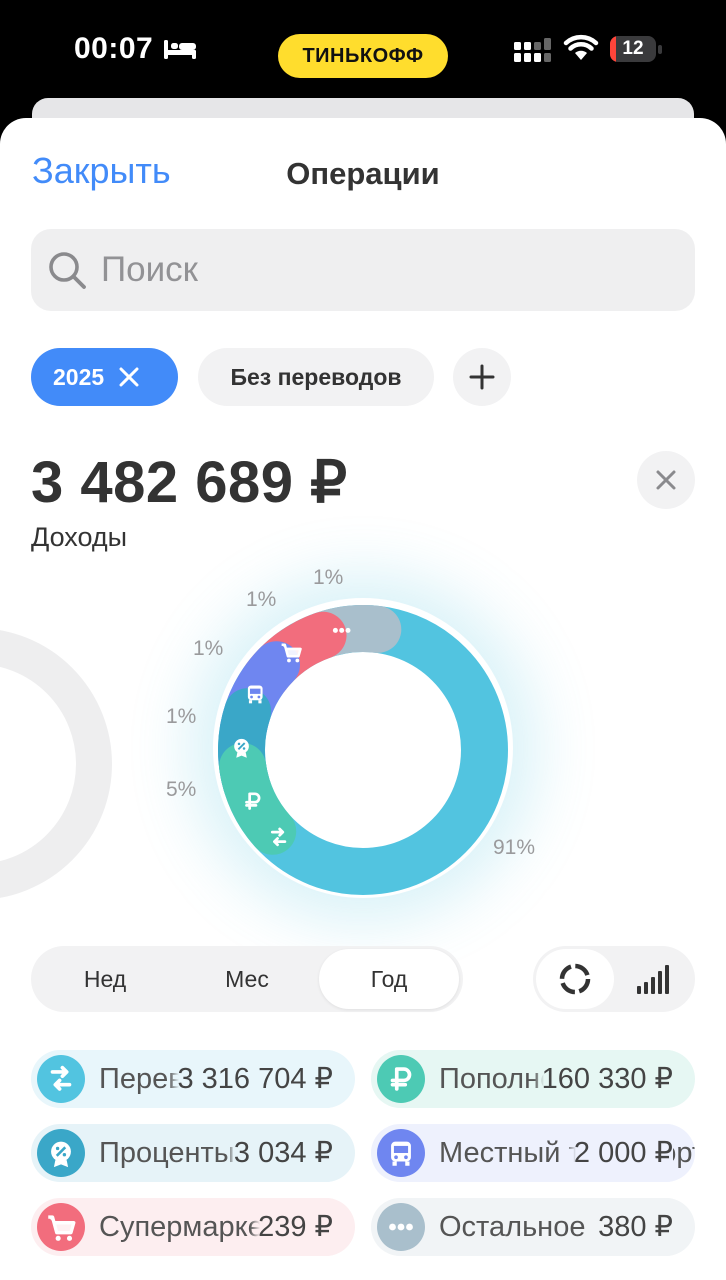 This screenshot has width=726, height=1280. I want to click on category-pill: Местный транспорт2 000 ₽, so click(533, 1153).